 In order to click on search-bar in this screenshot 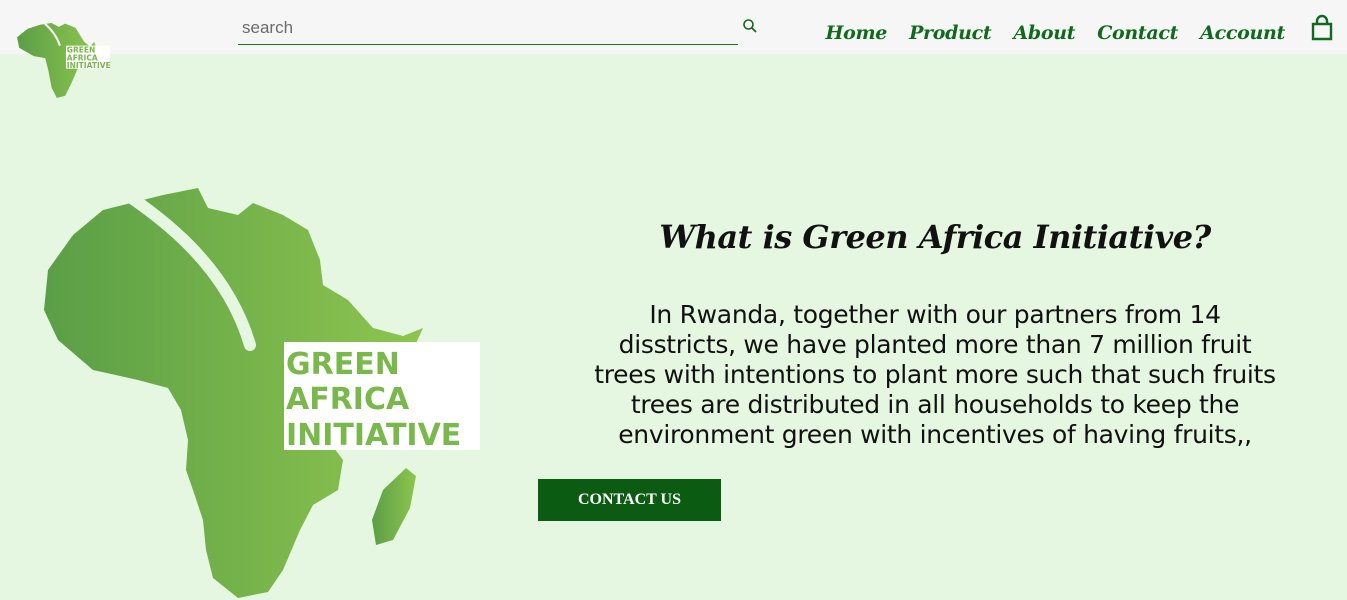, I will do `click(488, 29)`.